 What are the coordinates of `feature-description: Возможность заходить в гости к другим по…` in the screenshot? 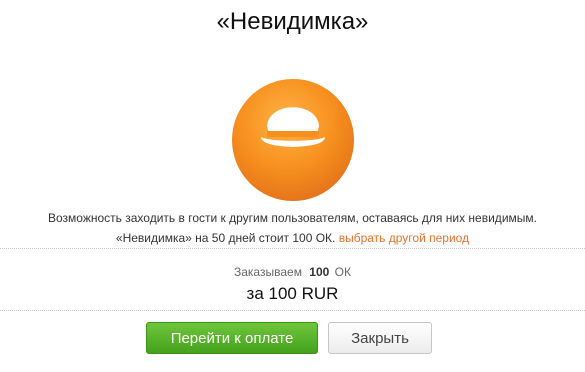 It's located at (292, 228).